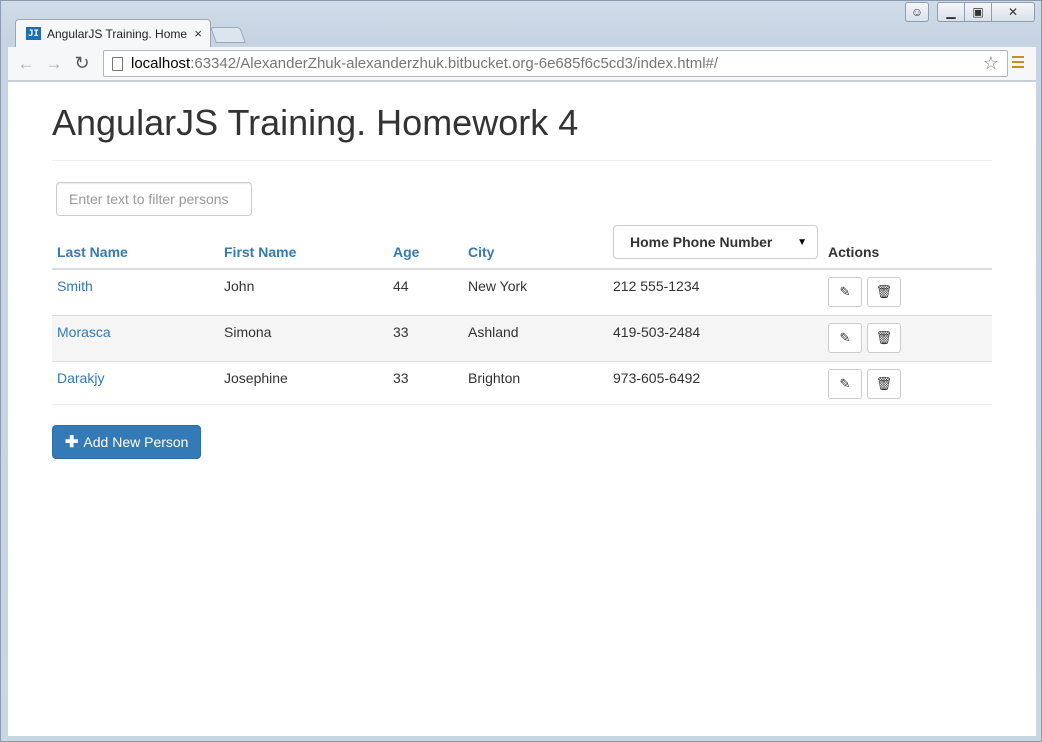  I want to click on cell-city: Ashland, so click(535, 338).